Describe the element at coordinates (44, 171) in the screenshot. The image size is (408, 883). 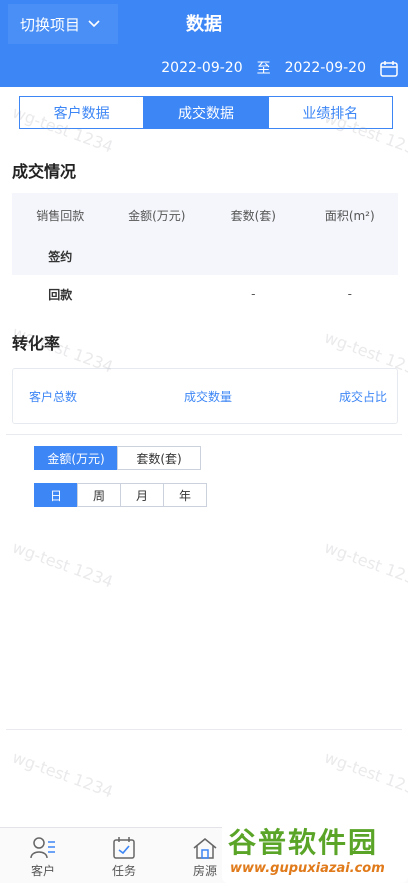
I see `deal-section-title: 成交情况` at that location.